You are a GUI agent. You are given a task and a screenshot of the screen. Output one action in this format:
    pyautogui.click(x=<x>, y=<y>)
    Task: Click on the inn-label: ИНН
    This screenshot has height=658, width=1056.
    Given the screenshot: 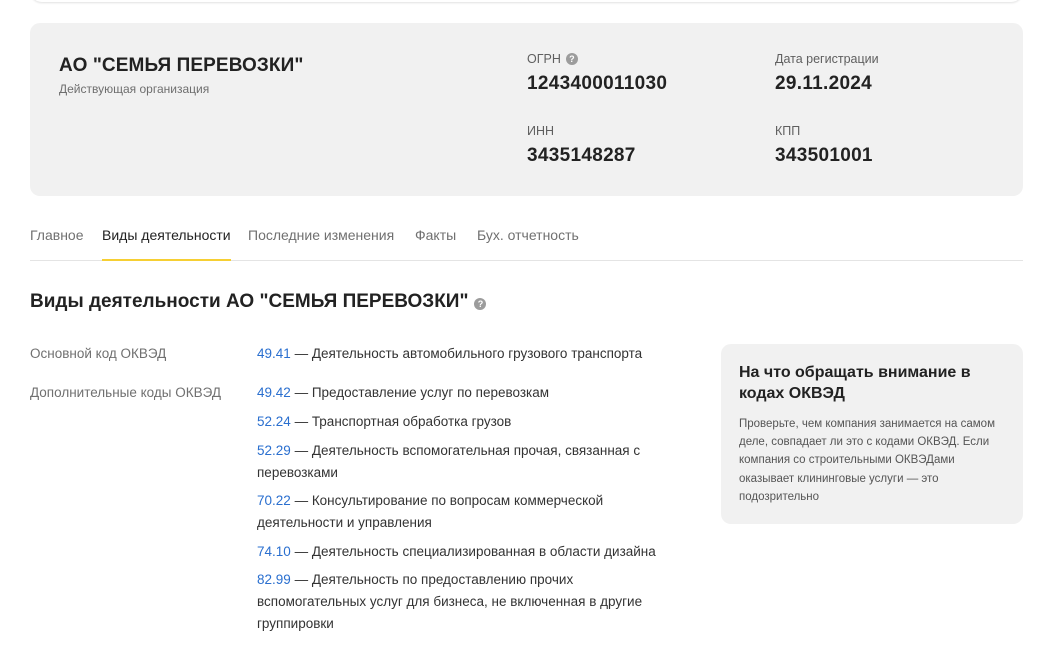 What is the action you would take?
    pyautogui.click(x=541, y=131)
    